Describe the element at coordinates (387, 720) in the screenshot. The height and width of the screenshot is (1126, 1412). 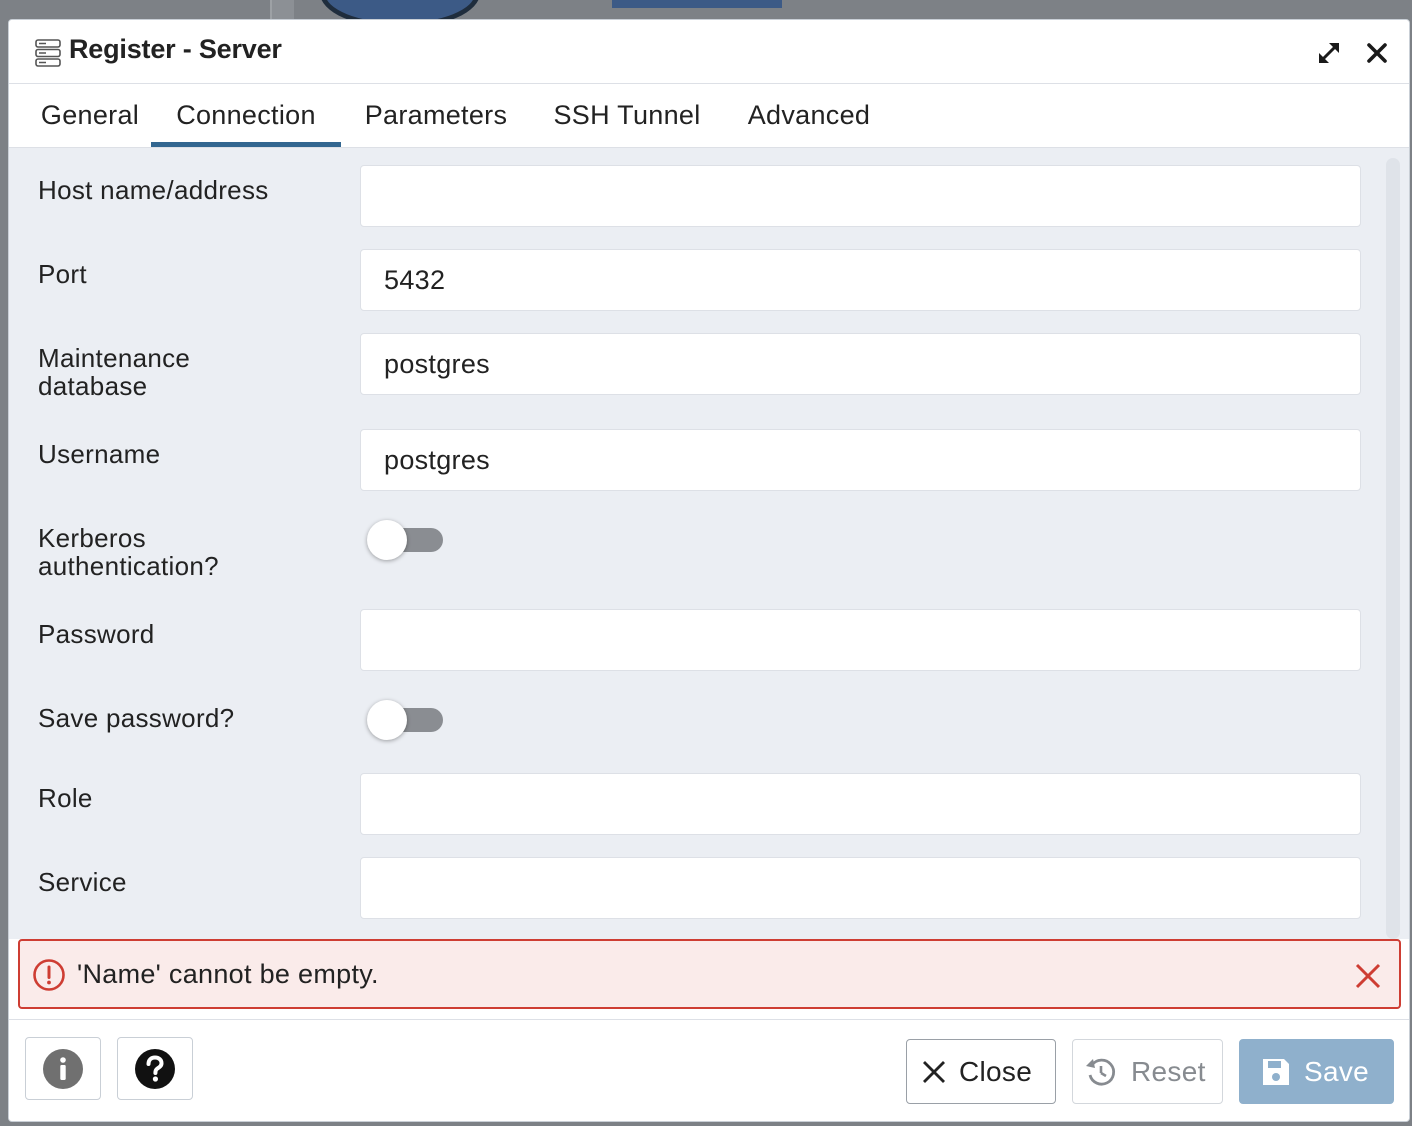
I see `save-password-toggle-thumb` at that location.